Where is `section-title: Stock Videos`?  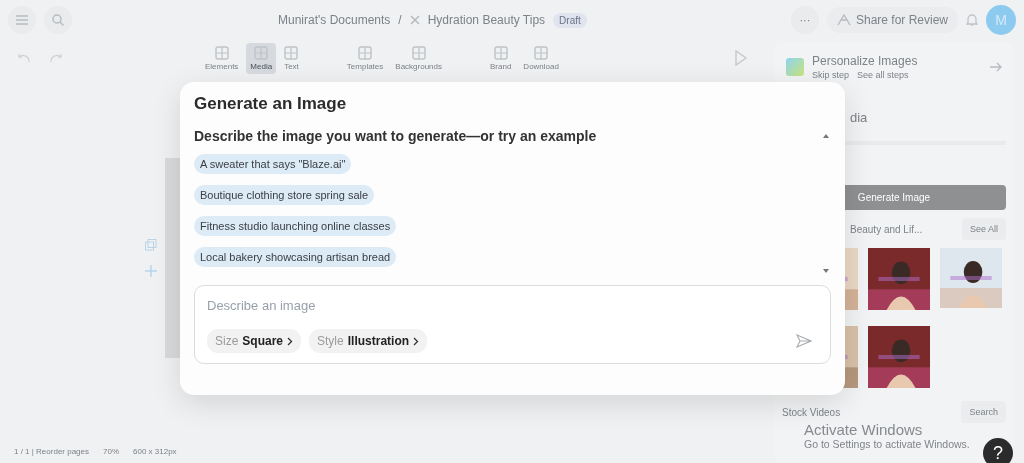 section-title: Stock Videos is located at coordinates (811, 412).